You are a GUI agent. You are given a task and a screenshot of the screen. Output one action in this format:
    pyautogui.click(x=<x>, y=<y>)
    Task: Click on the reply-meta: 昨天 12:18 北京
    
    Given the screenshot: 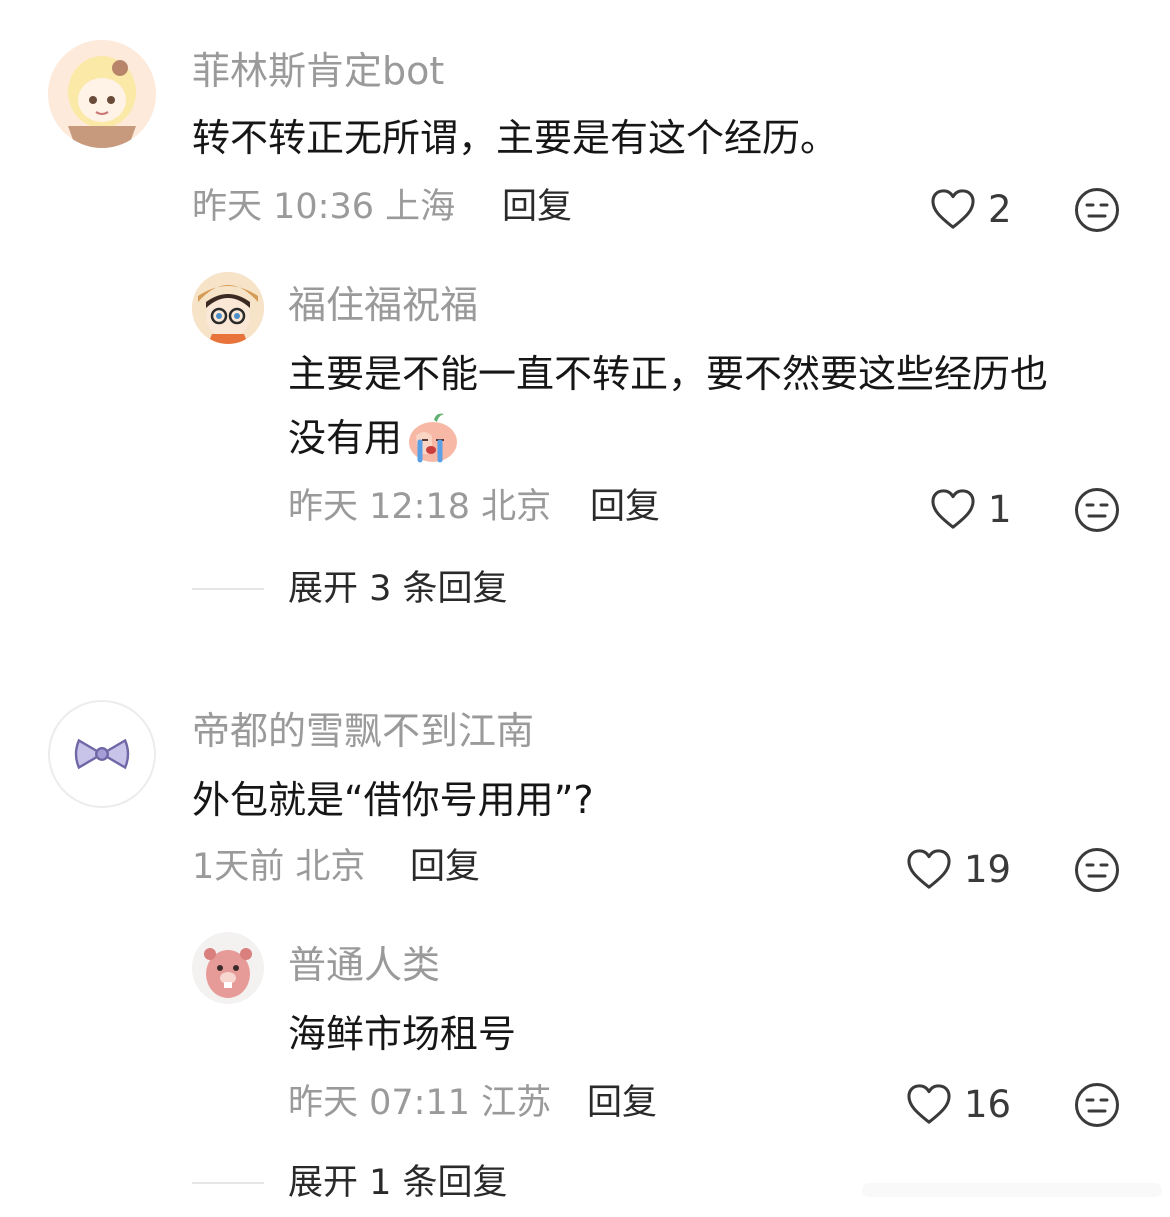 What is the action you would take?
    pyautogui.click(x=420, y=507)
    